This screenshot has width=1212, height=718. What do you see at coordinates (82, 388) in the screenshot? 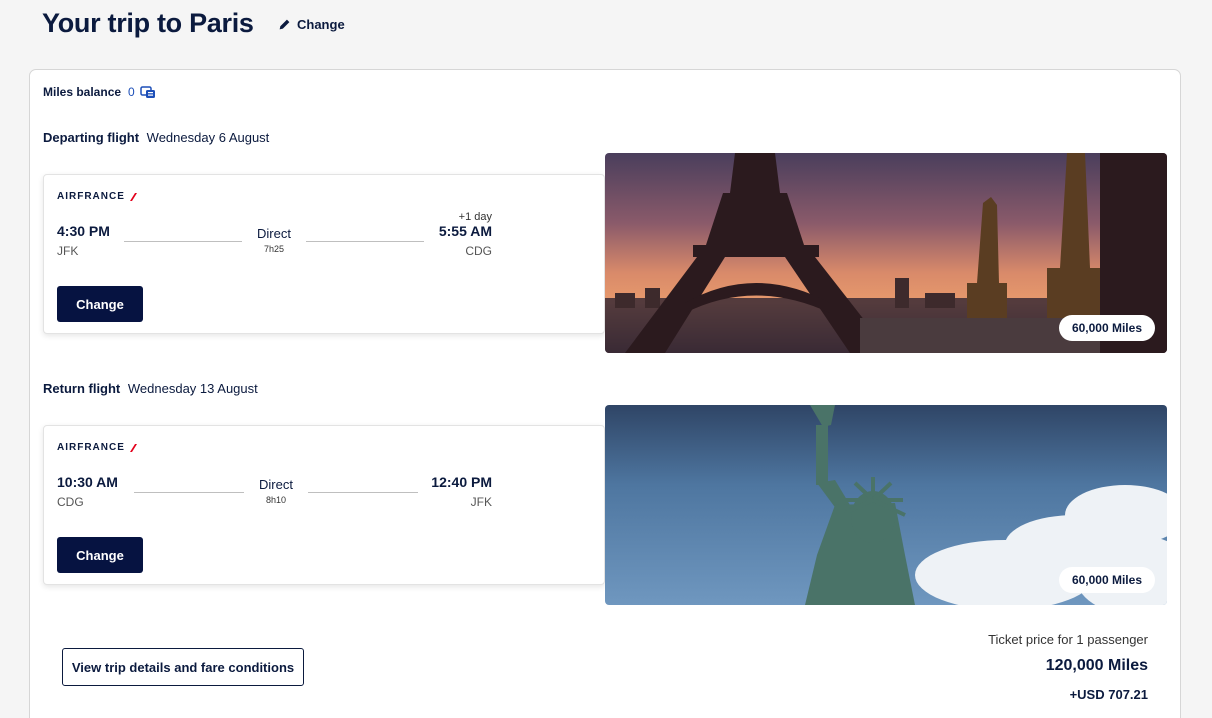
I see `return-flight-title: Return flight` at bounding box center [82, 388].